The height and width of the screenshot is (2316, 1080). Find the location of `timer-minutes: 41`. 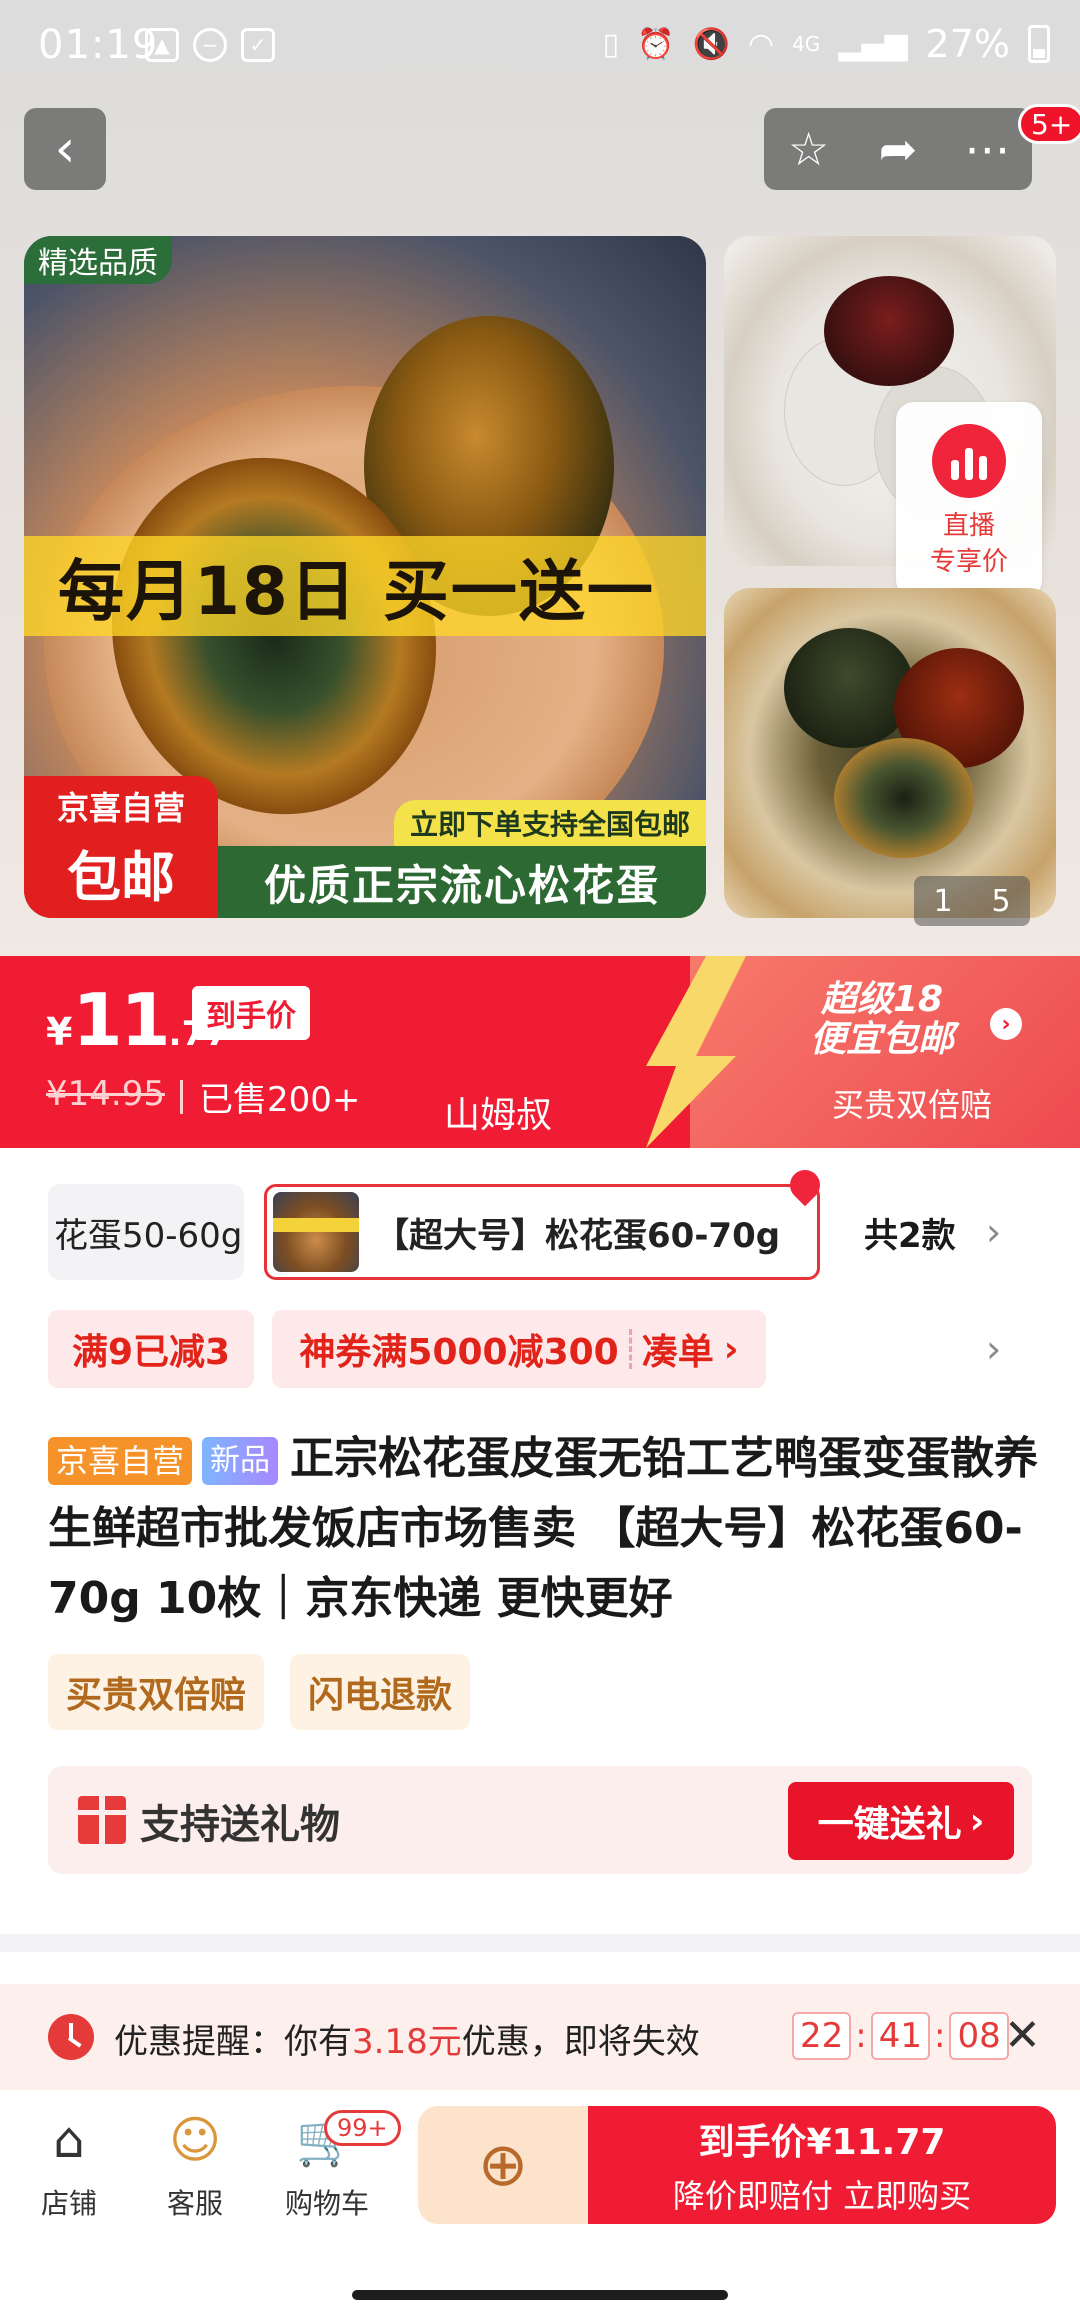

timer-minutes: 41 is located at coordinates (900, 2036).